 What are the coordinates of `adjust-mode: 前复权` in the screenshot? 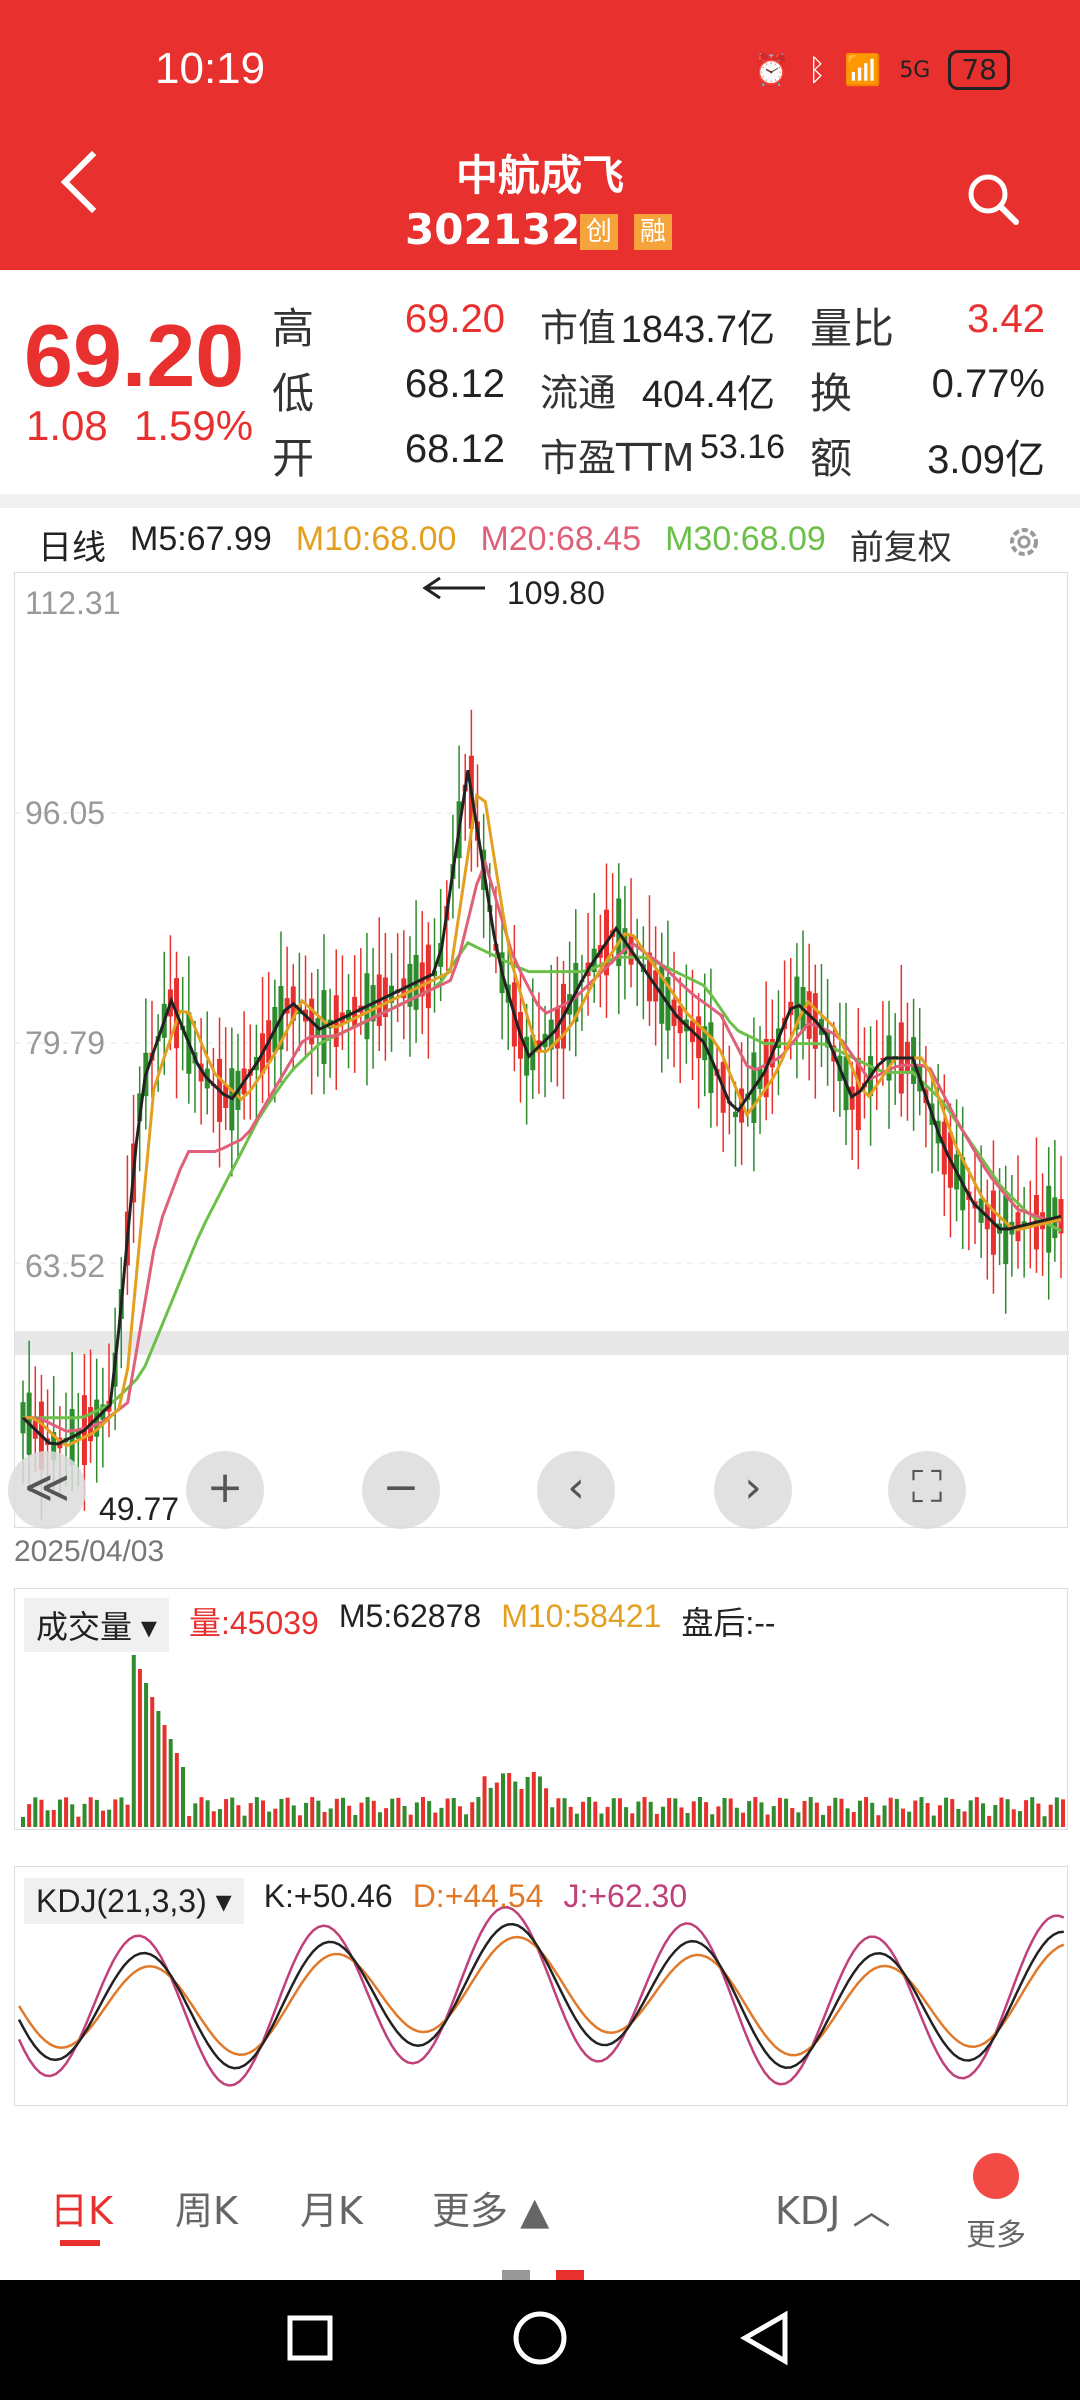 It's located at (901, 544).